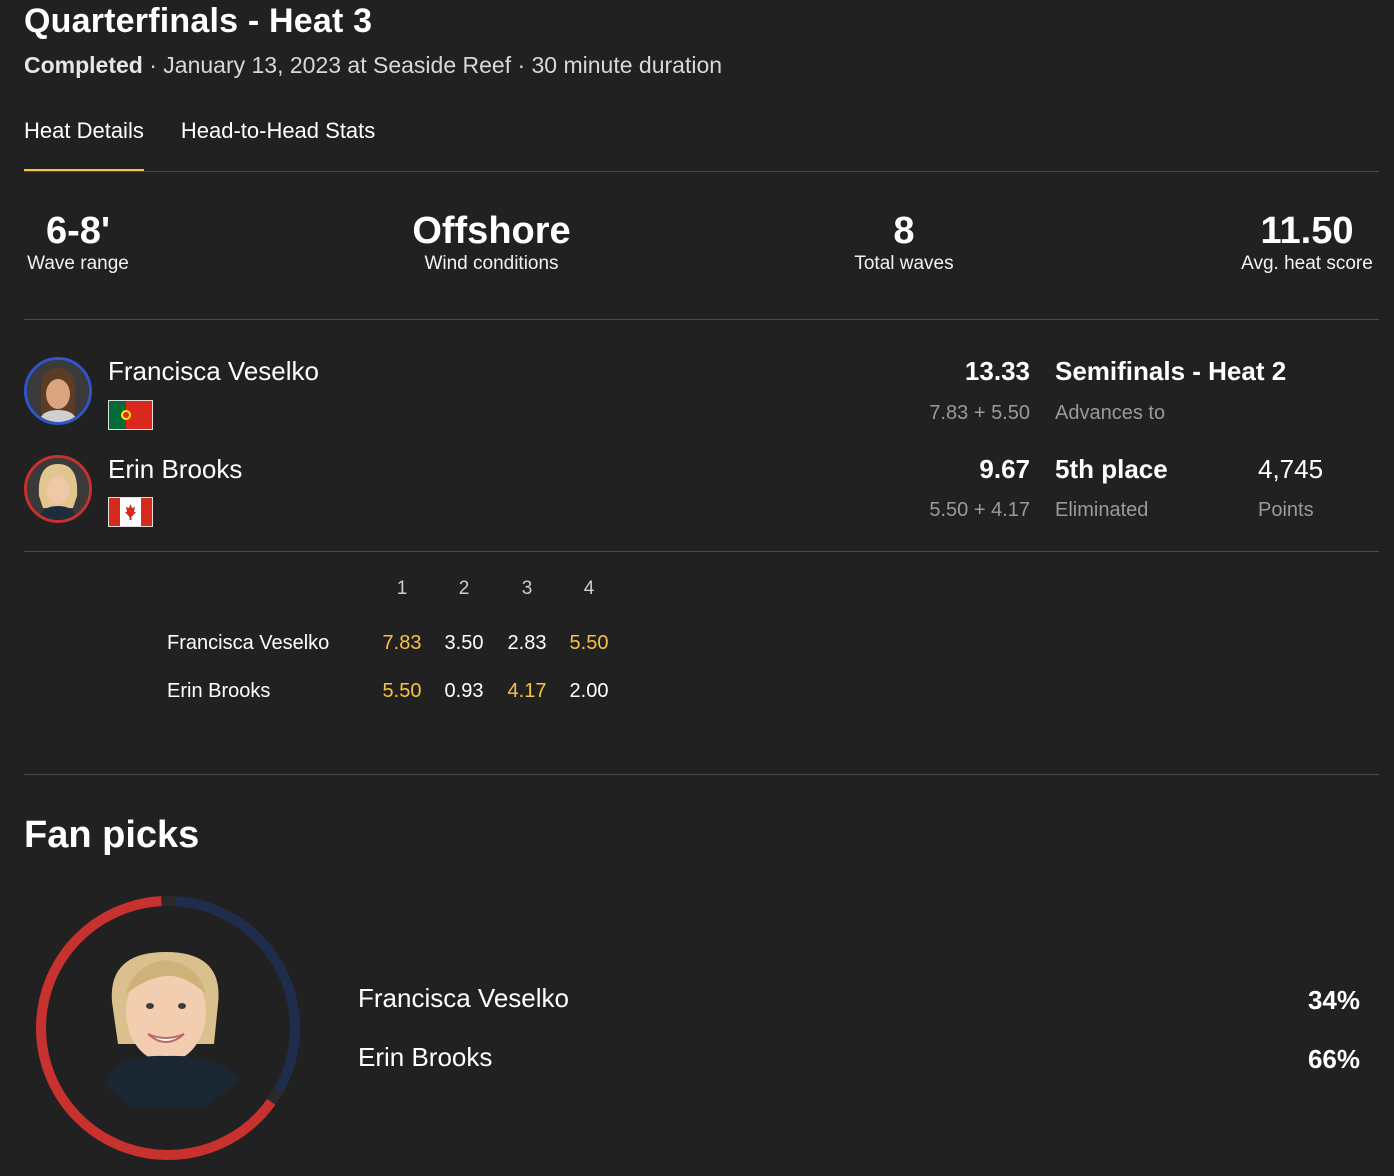  I want to click on stat-avg-heat-score: 11.50 Avg. heat score, so click(1307, 242).